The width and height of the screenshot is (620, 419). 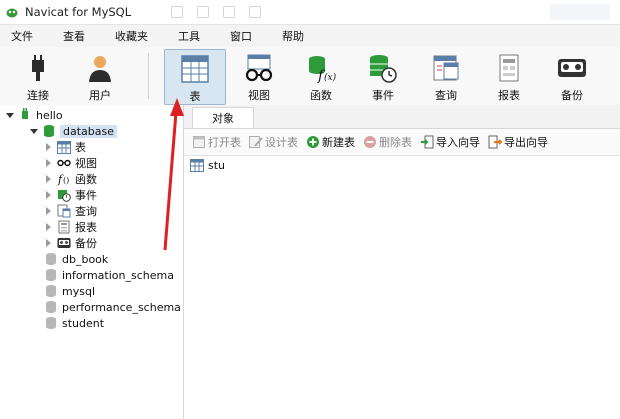 I want to click on node-label: 事件, so click(x=86, y=195).